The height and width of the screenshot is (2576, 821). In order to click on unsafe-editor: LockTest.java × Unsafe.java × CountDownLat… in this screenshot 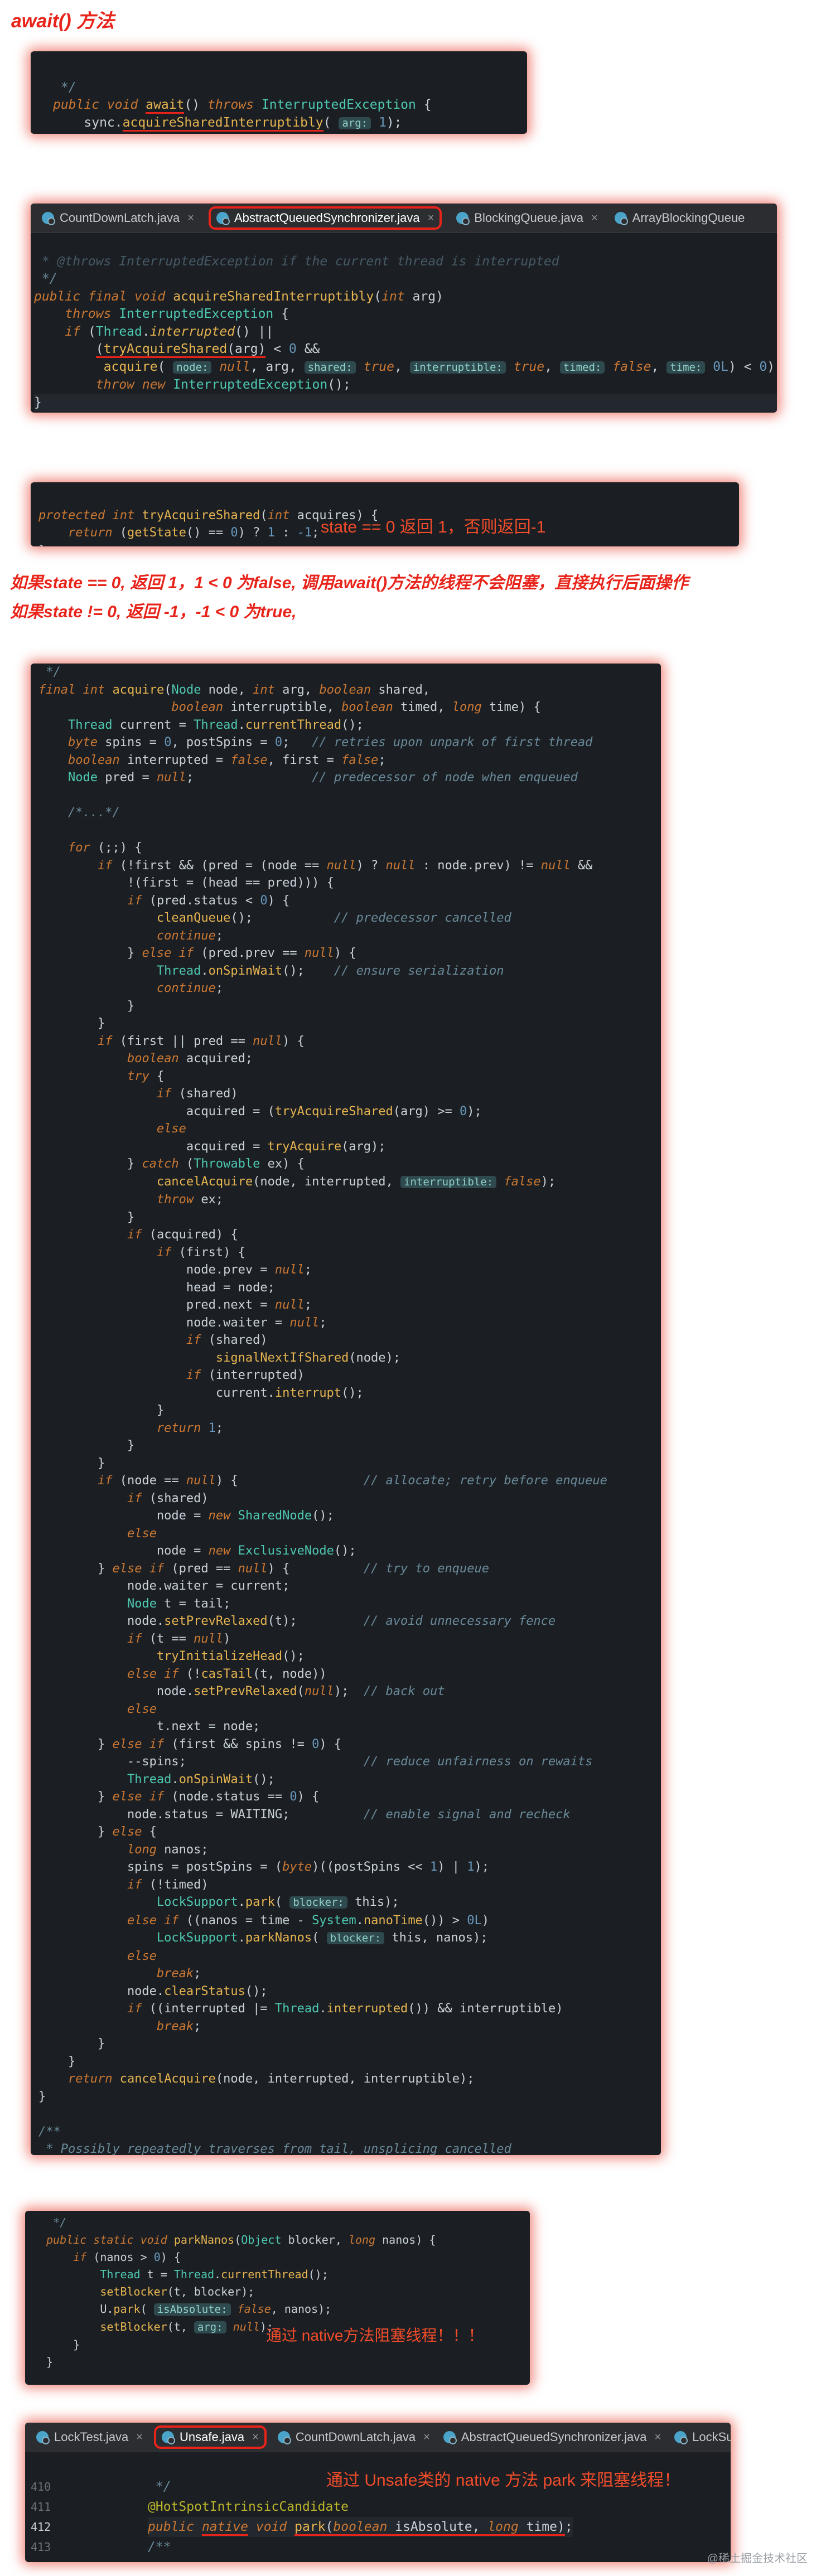, I will do `click(378, 2492)`.